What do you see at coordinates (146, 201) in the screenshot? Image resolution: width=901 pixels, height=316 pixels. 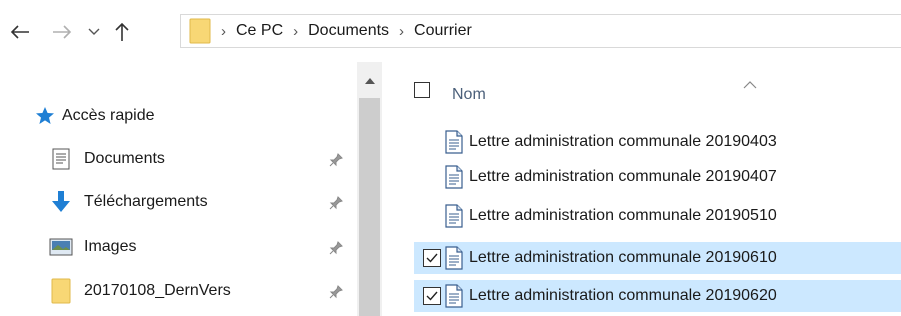 I see `sidebar-item-label: Téléchargements` at bounding box center [146, 201].